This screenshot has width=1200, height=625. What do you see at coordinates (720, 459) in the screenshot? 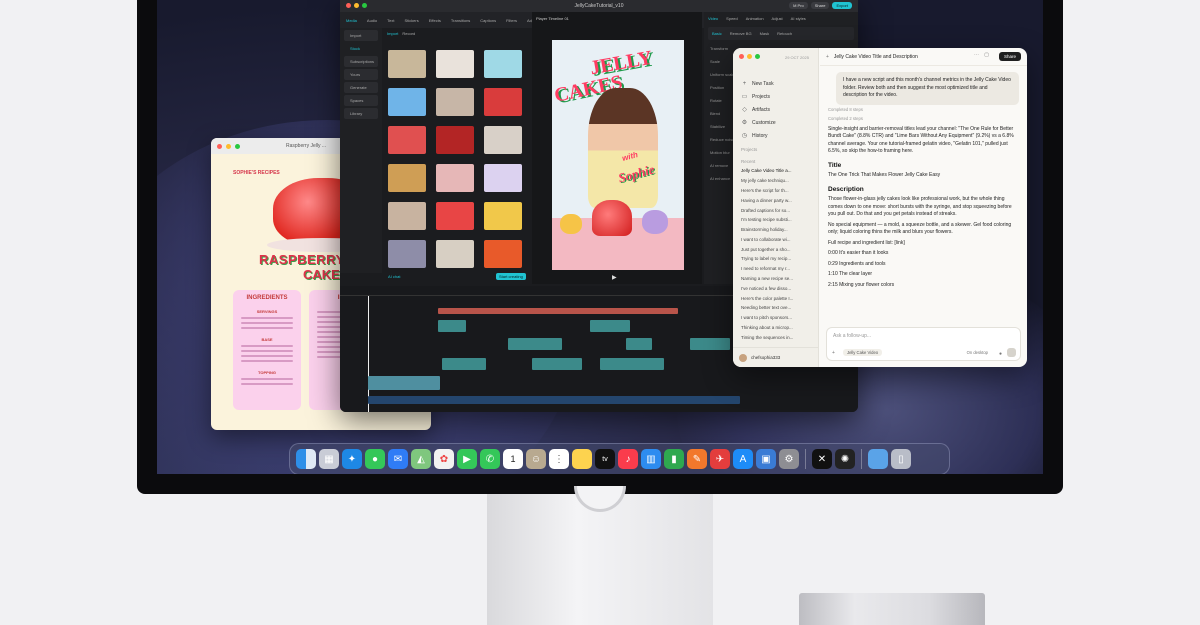
I see `rocket-icon: ✈` at bounding box center [720, 459].